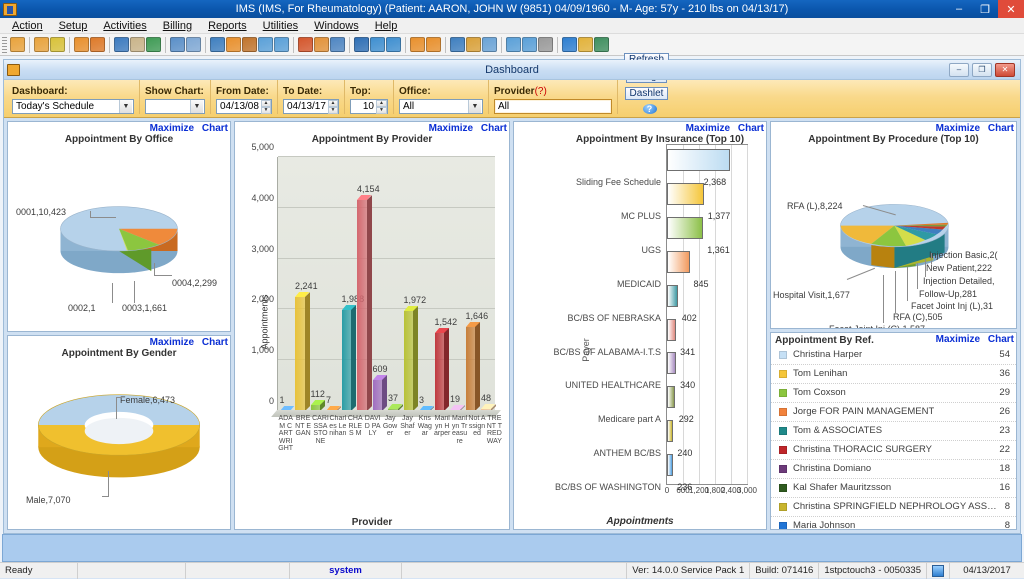 The image size is (1024, 579). I want to click on hbar-row: Sliding Fee Schedule2,368, so click(698, 160).